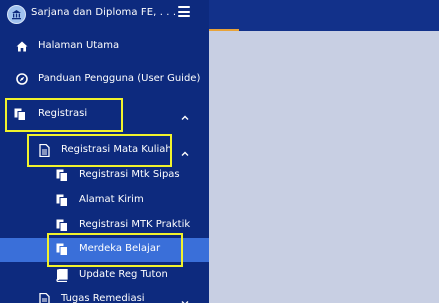  I want to click on sidebar-item-label: Halaman Utama, so click(79, 45).